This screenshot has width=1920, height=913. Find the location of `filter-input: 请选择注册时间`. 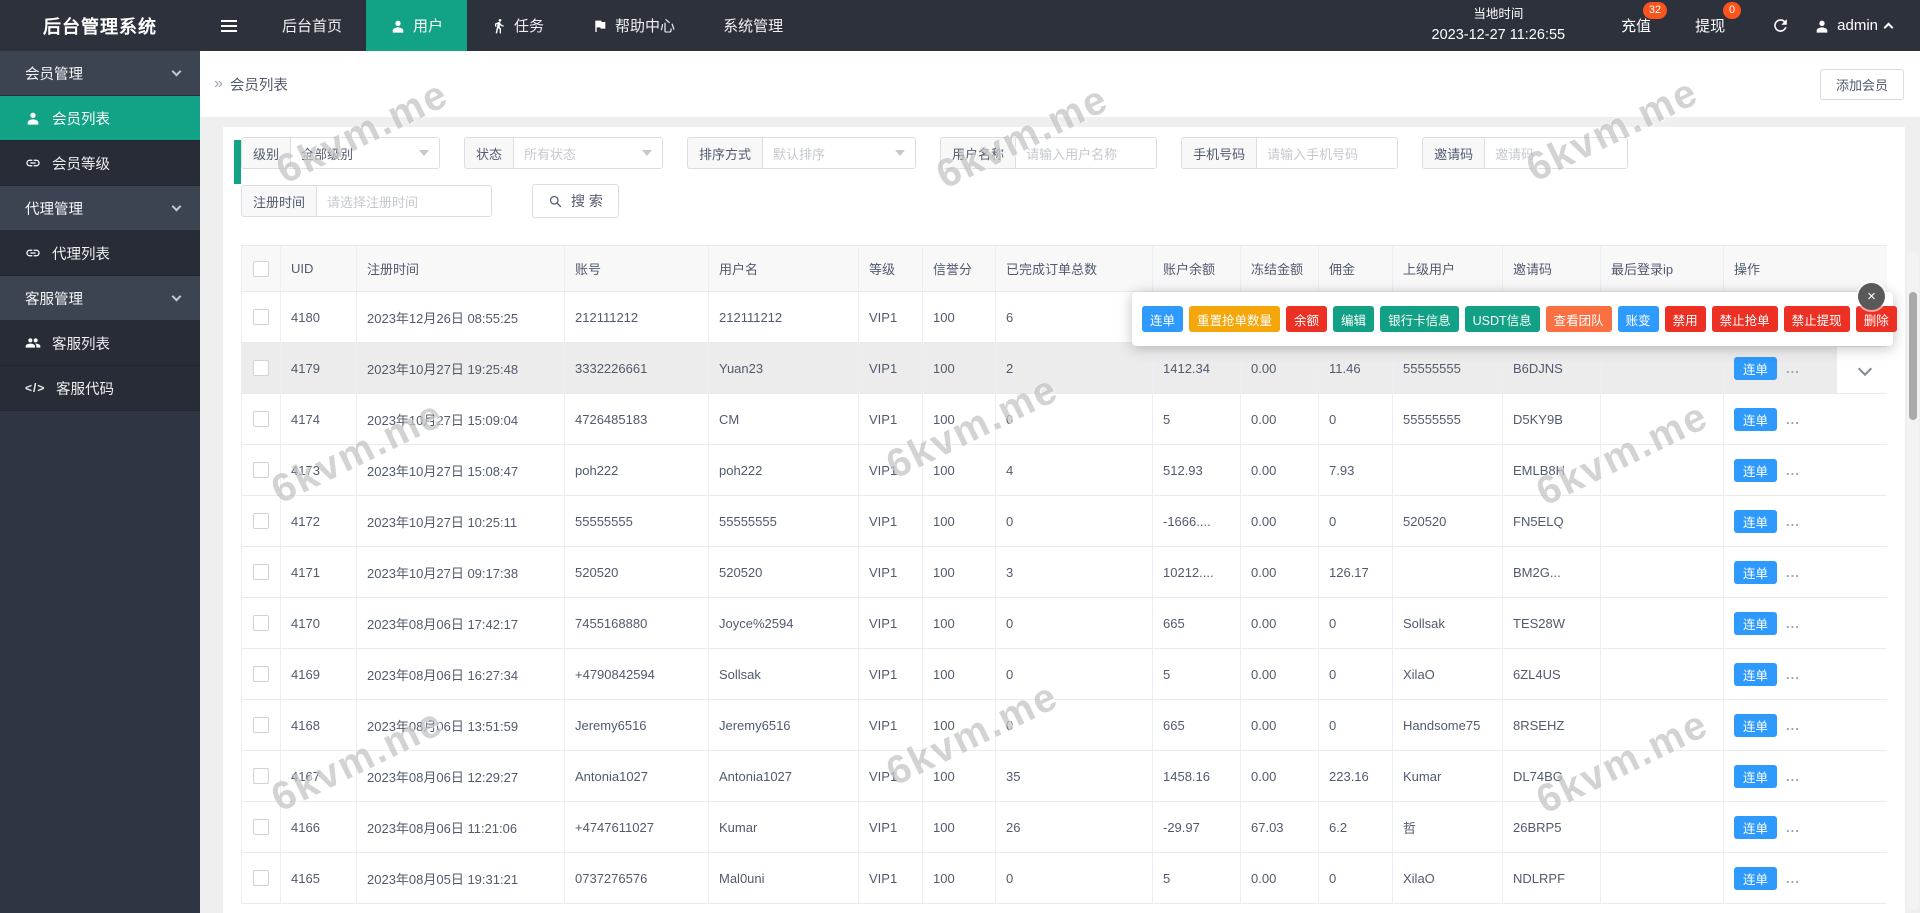

filter-input: 请选择注册时间 is located at coordinates (404, 201).